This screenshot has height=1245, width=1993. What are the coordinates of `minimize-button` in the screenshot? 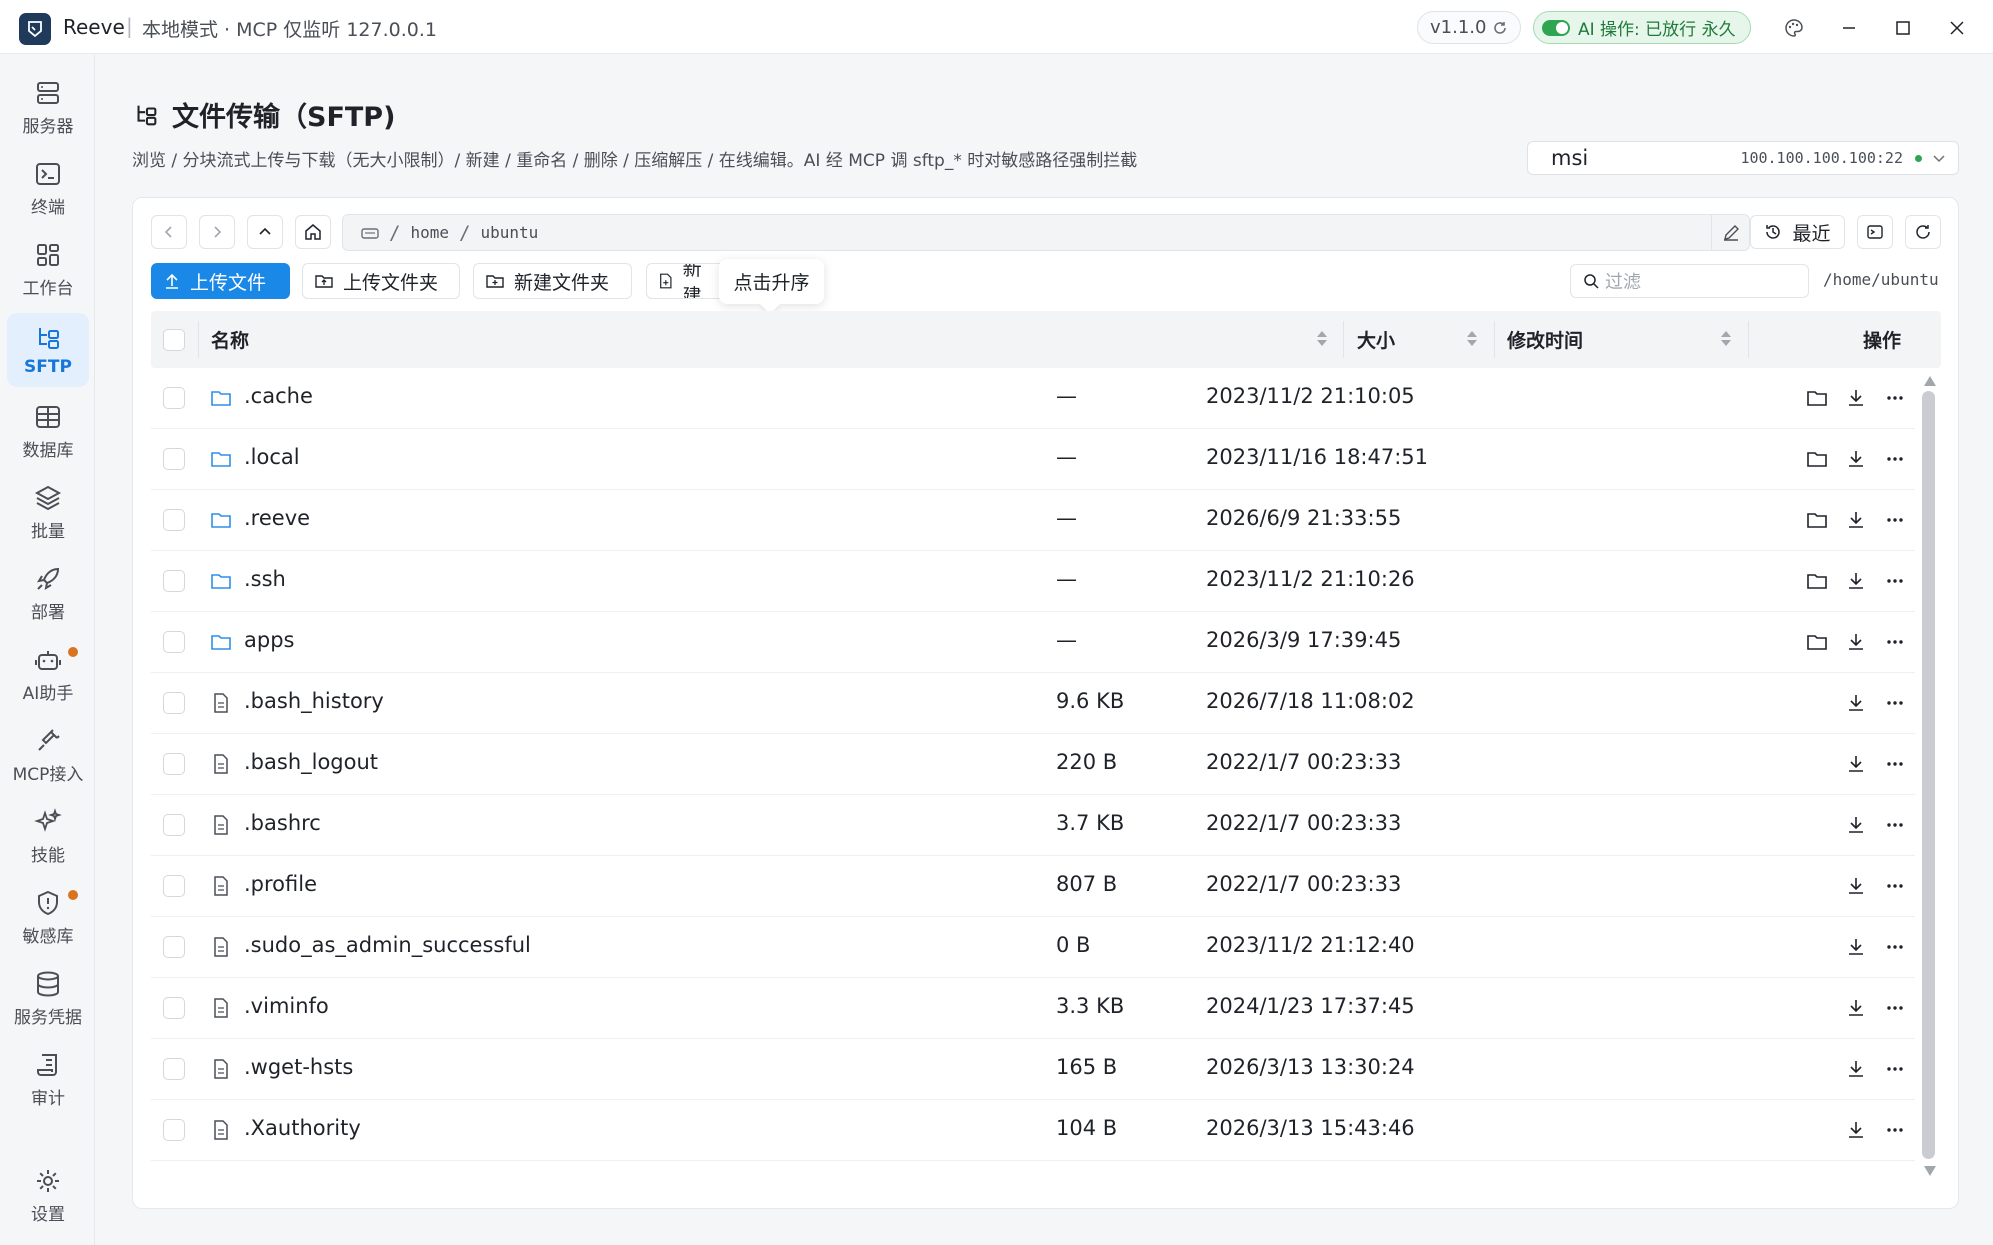 It's located at (1849, 28).